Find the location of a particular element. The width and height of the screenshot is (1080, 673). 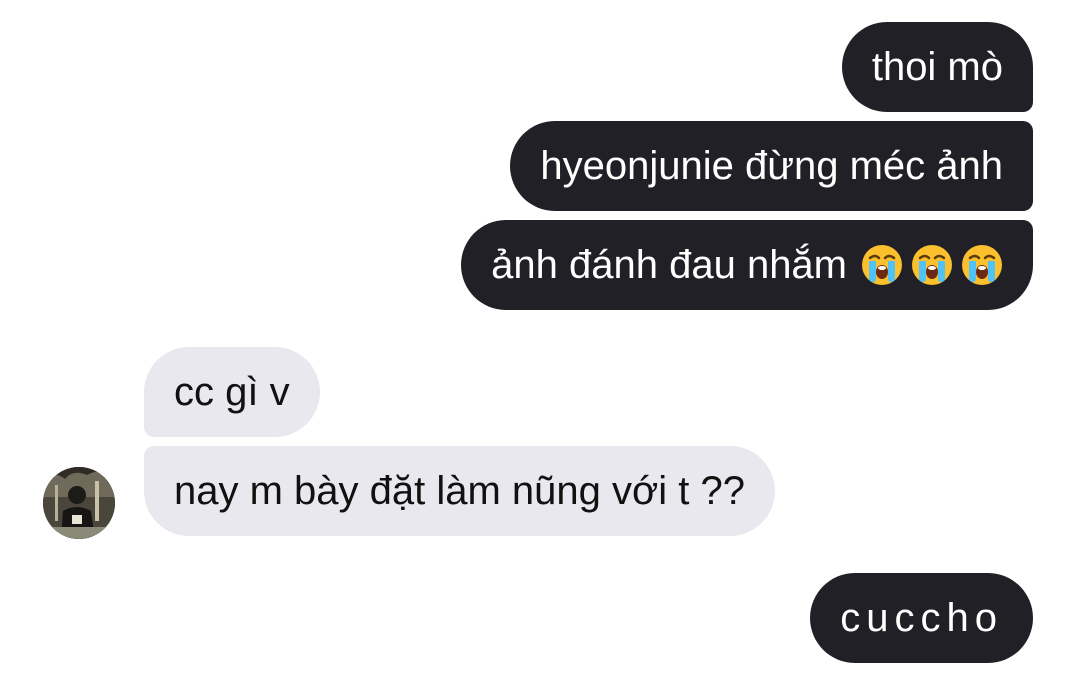

message-text: thoi mò is located at coordinates (937, 67).